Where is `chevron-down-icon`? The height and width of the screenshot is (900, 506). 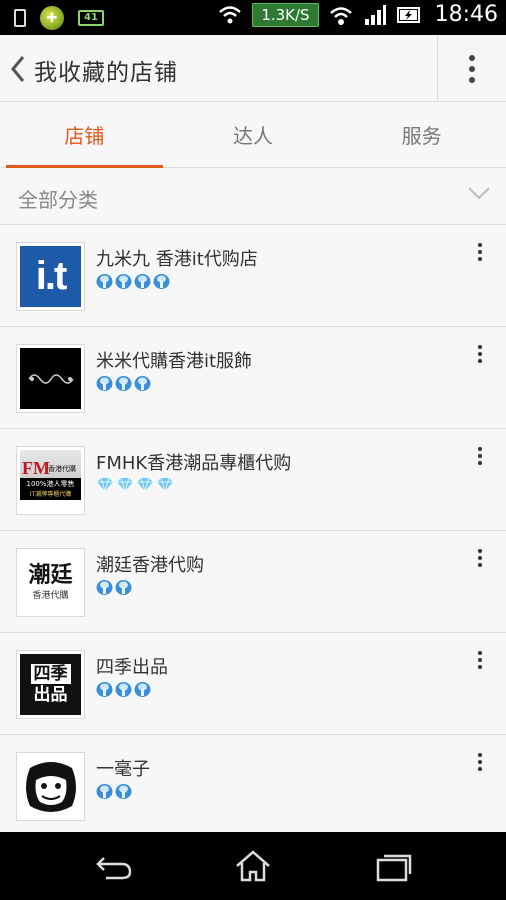 chevron-down-icon is located at coordinates (479, 193).